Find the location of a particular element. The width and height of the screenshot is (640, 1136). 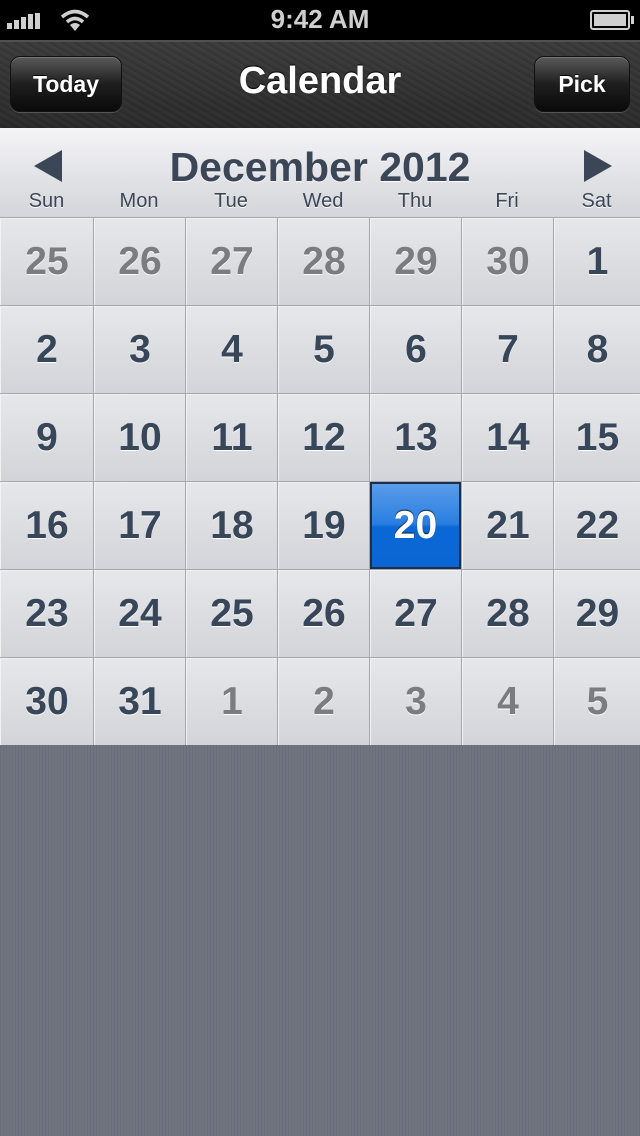

calendar-header: December 2012 Sun Mon Tue Wed Thu Fri Sat is located at coordinates (320, 172).